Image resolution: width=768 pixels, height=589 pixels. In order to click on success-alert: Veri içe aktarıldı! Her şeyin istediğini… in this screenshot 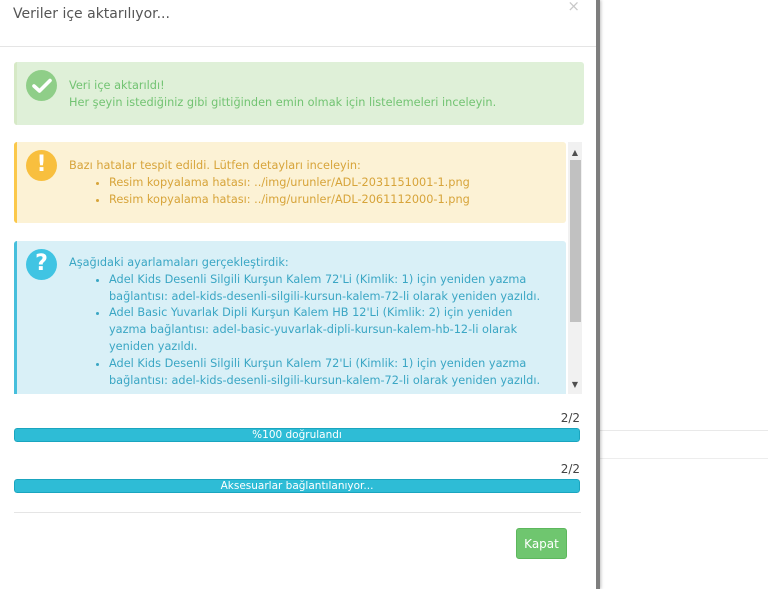, I will do `click(299, 93)`.